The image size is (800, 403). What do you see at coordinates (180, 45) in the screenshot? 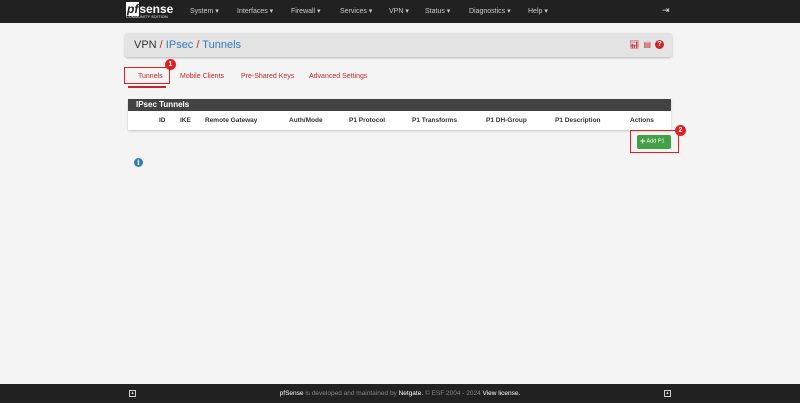
I see `breadcrumb-ipsec: IPsec` at bounding box center [180, 45].